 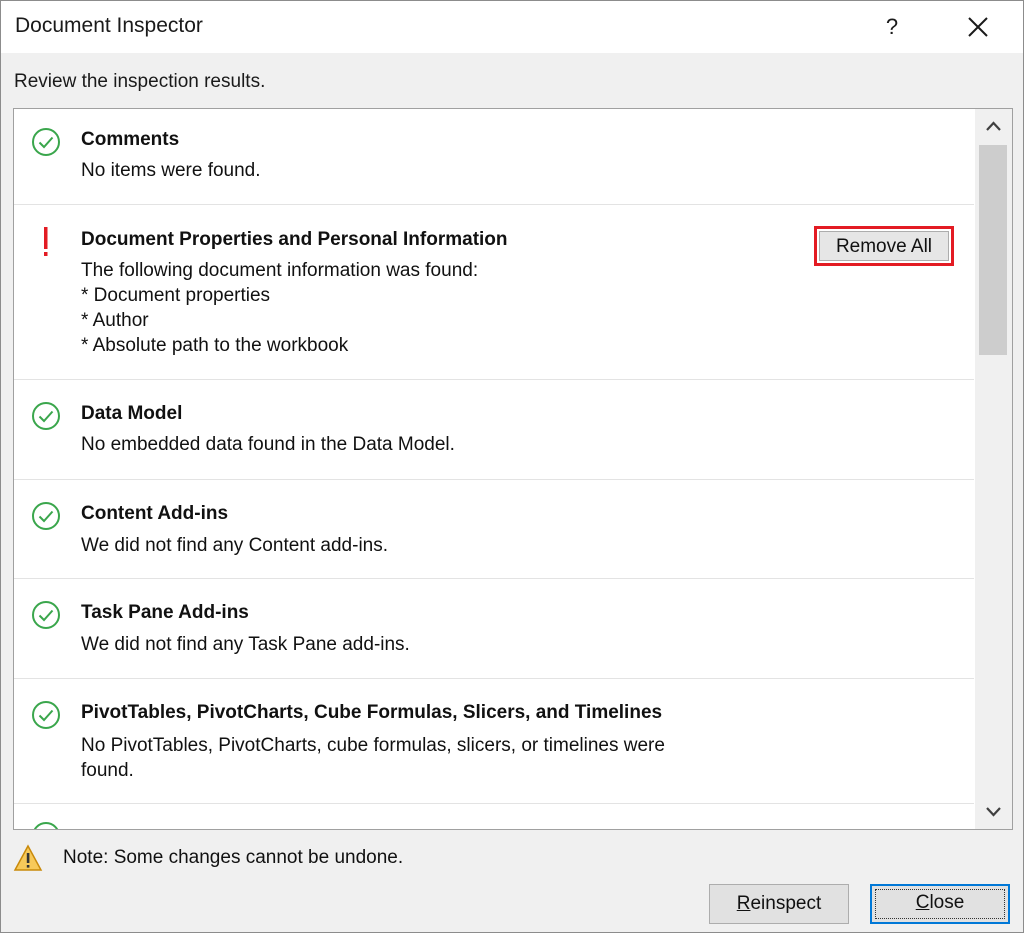 I want to click on close-icon, so click(x=978, y=27).